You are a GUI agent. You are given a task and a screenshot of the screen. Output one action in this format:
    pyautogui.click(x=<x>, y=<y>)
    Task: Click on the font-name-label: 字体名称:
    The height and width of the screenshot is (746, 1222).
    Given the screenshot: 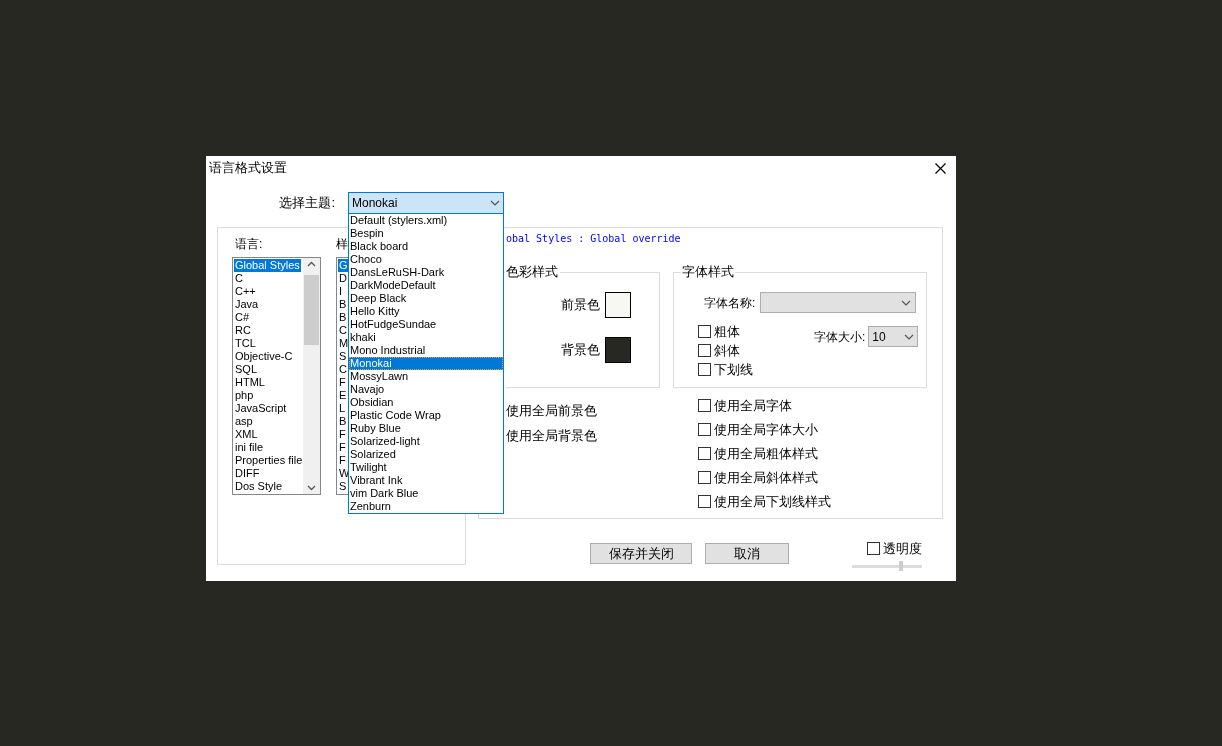 What is the action you would take?
    pyautogui.click(x=730, y=303)
    